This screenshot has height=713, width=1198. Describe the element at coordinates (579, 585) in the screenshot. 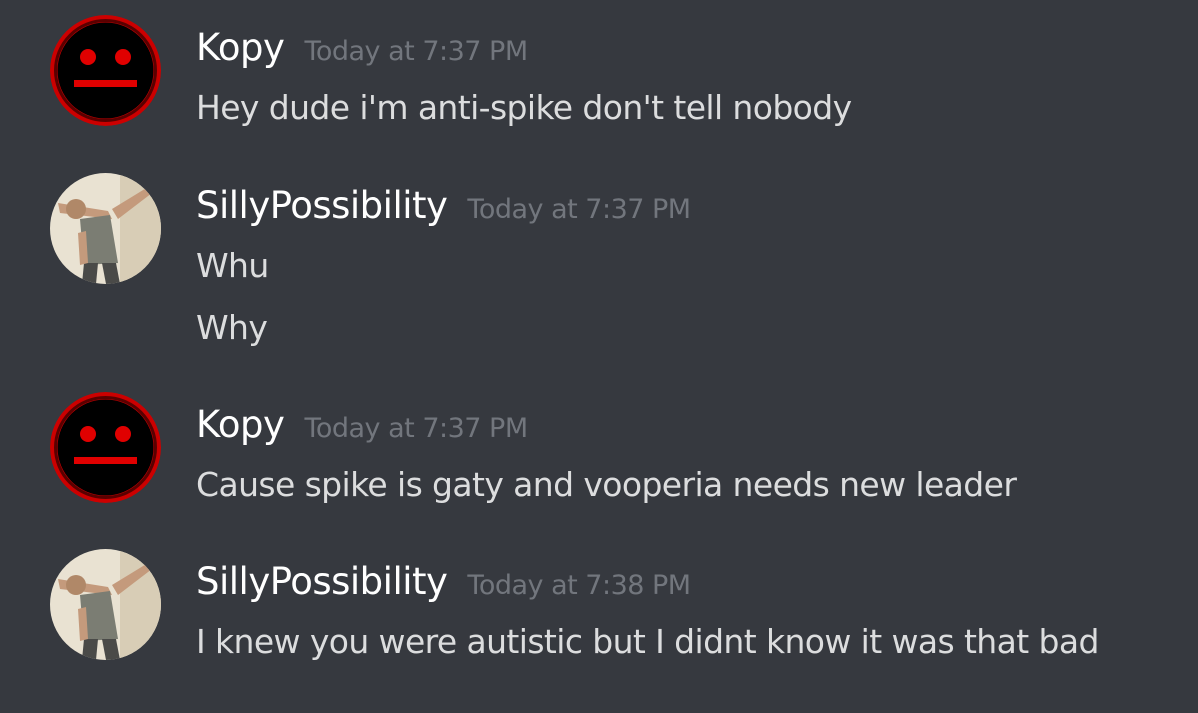

I see `timestamp: Today at 7:38 PM` at that location.